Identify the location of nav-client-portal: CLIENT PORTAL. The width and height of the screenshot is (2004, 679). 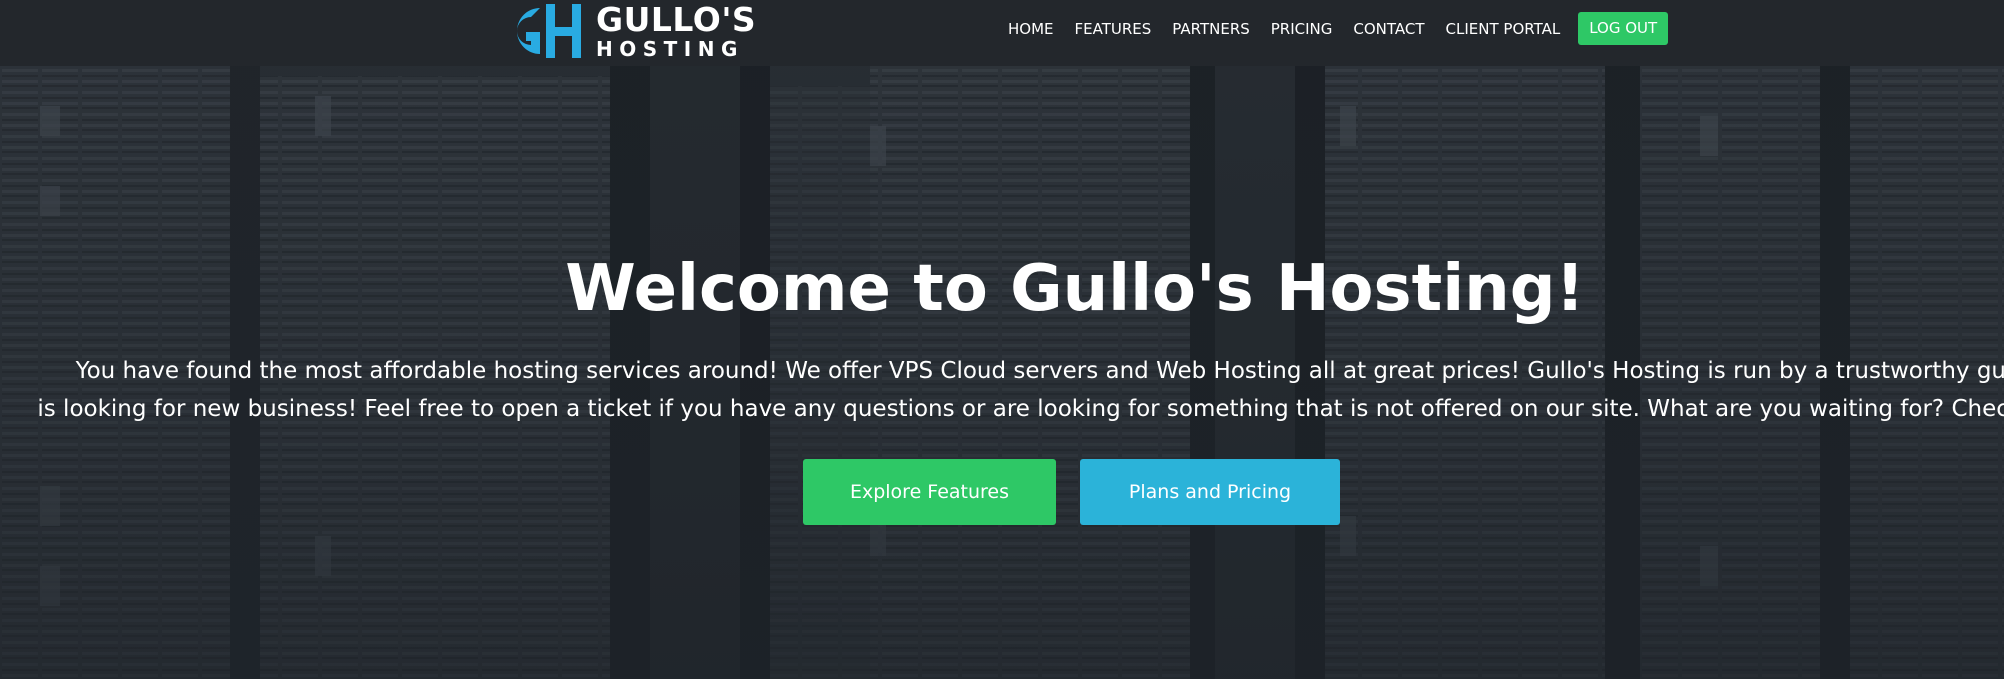
(1503, 29).